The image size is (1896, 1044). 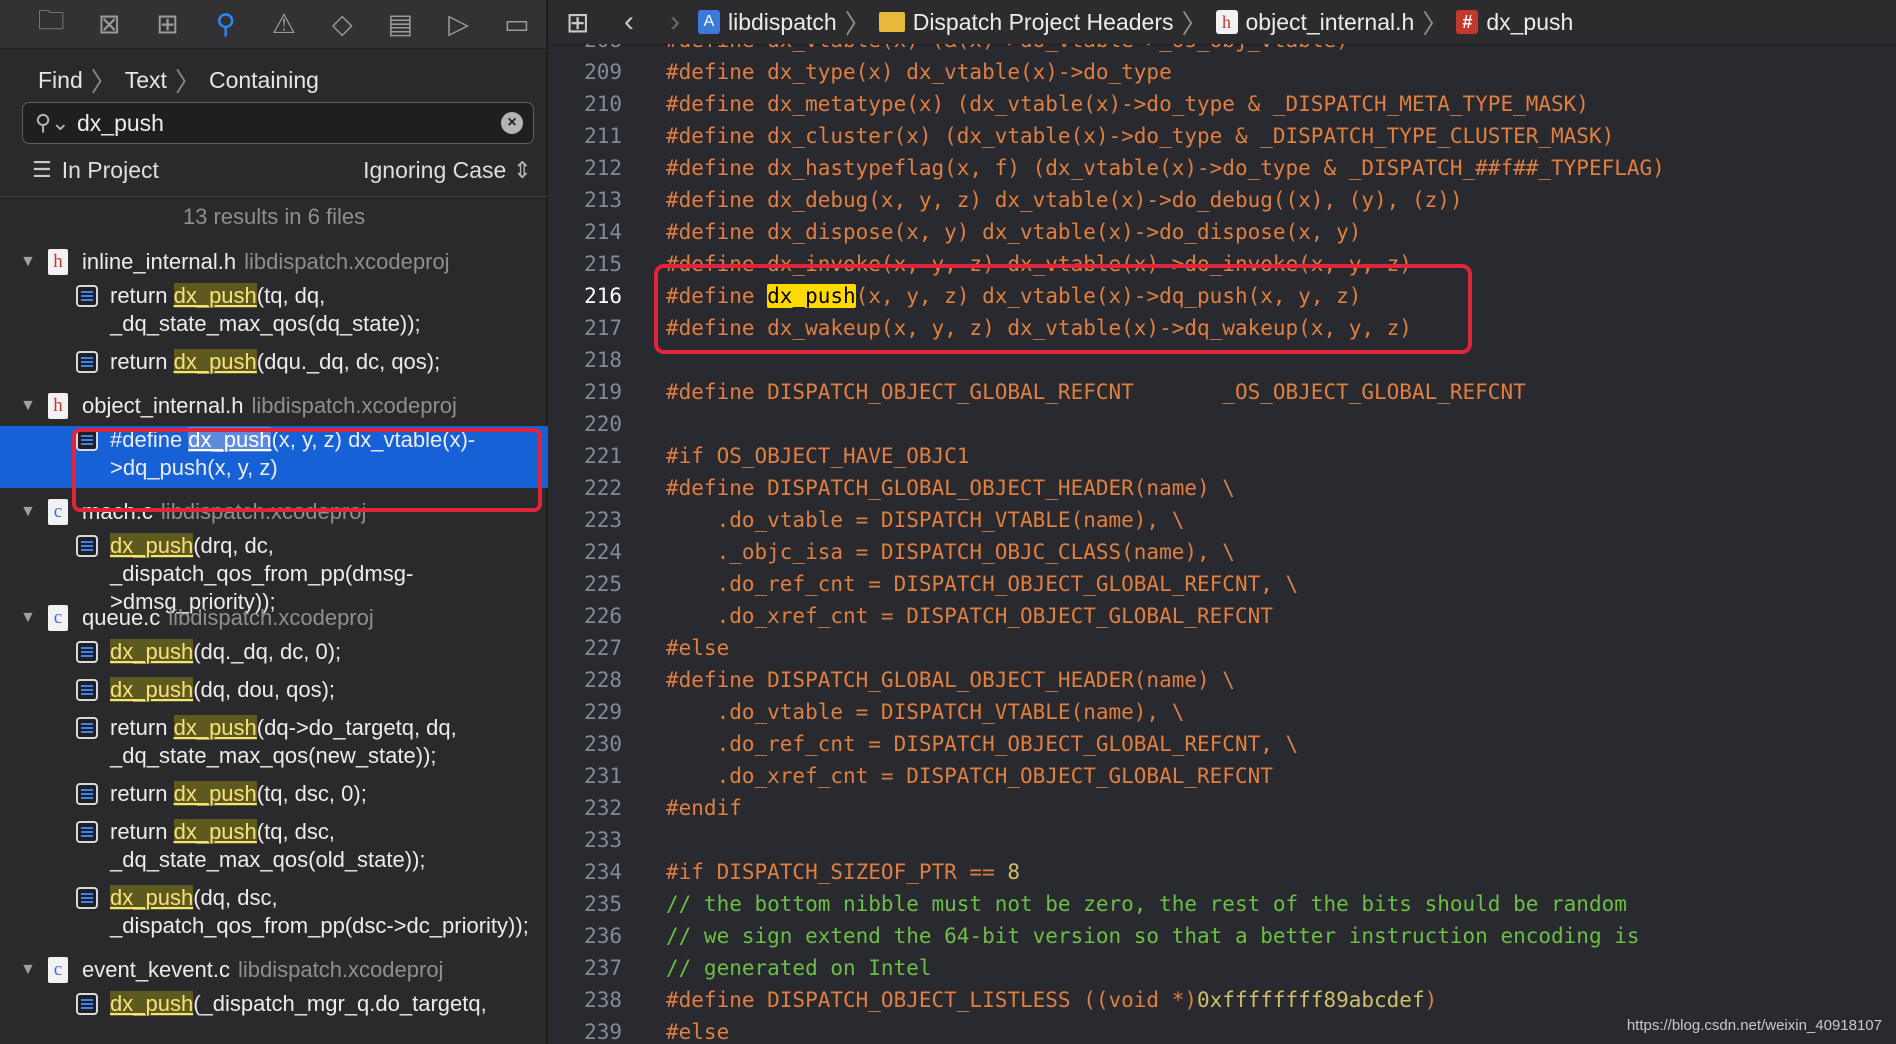 I want to click on find-path-containing: Containing, so click(x=264, y=80).